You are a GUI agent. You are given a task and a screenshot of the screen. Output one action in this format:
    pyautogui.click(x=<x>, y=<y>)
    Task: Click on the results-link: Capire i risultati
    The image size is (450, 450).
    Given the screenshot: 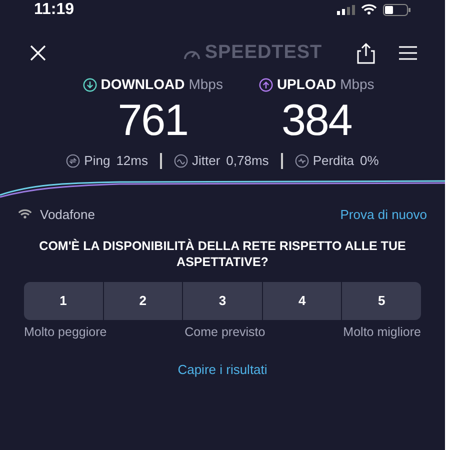 What is the action you would take?
    pyautogui.click(x=223, y=370)
    